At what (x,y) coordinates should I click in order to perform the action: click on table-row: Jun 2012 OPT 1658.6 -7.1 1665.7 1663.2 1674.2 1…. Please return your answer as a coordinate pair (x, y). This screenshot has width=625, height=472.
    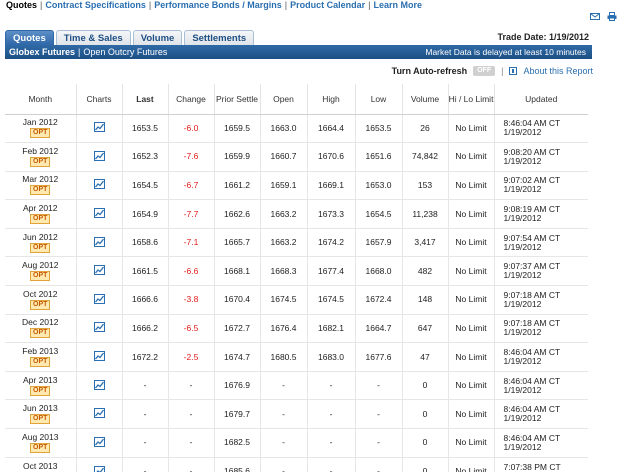
    Looking at the image, I should click on (296, 242).